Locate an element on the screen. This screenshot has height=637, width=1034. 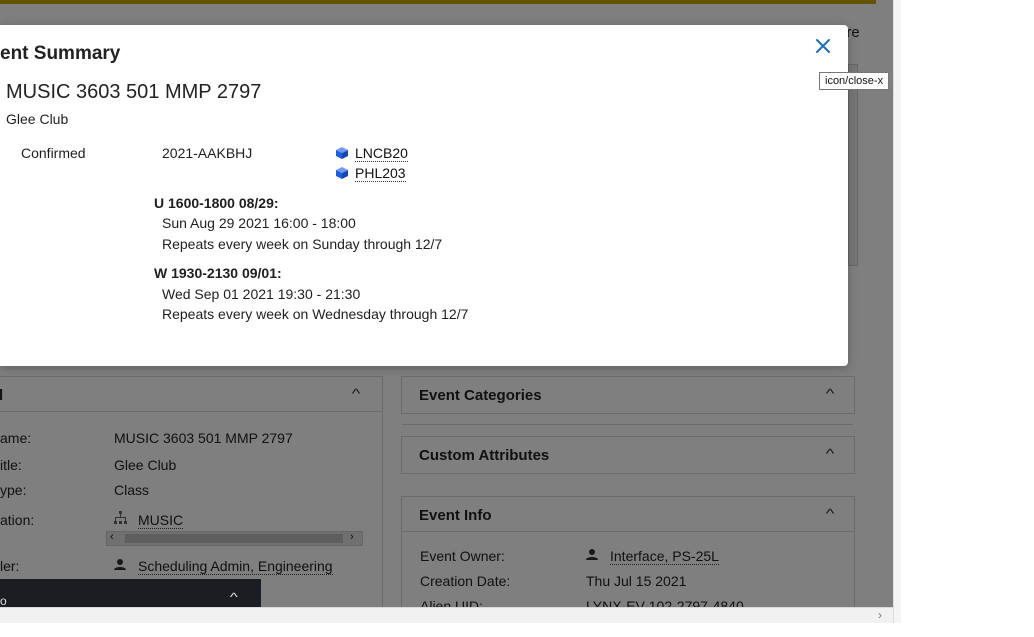
close-button is located at coordinates (823, 46).